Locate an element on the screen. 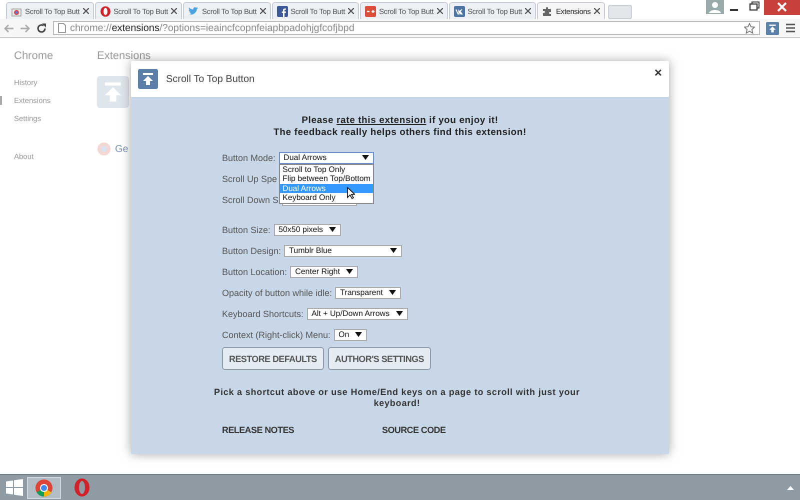 The image size is (800, 500). google-plus-icon is located at coordinates (370, 11).